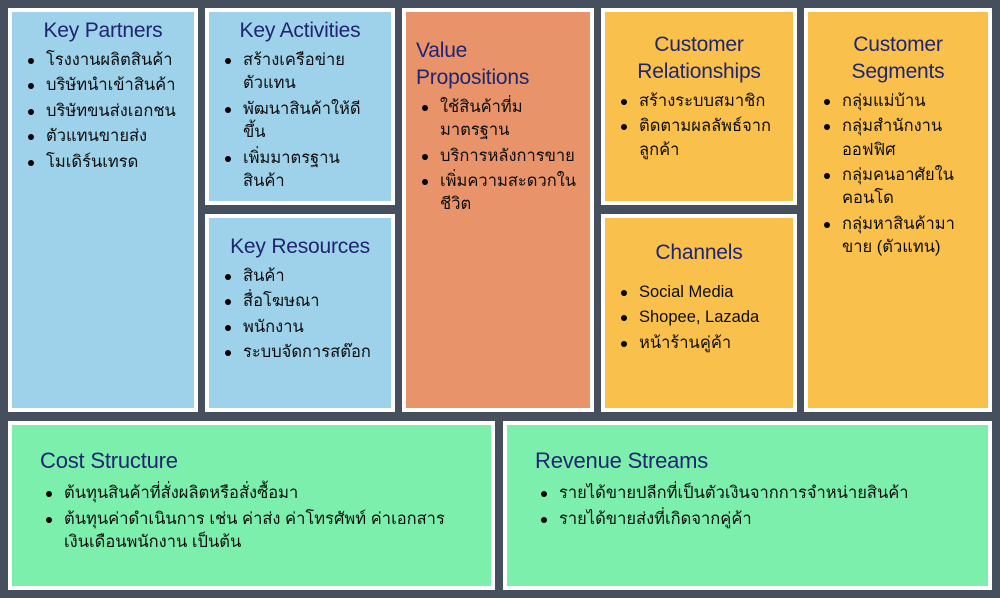 Image resolution: width=1000 pixels, height=598 pixels. I want to click on list-item: รายได้ขายส่งที่เกิดจากคู่ค้า, so click(752, 519).